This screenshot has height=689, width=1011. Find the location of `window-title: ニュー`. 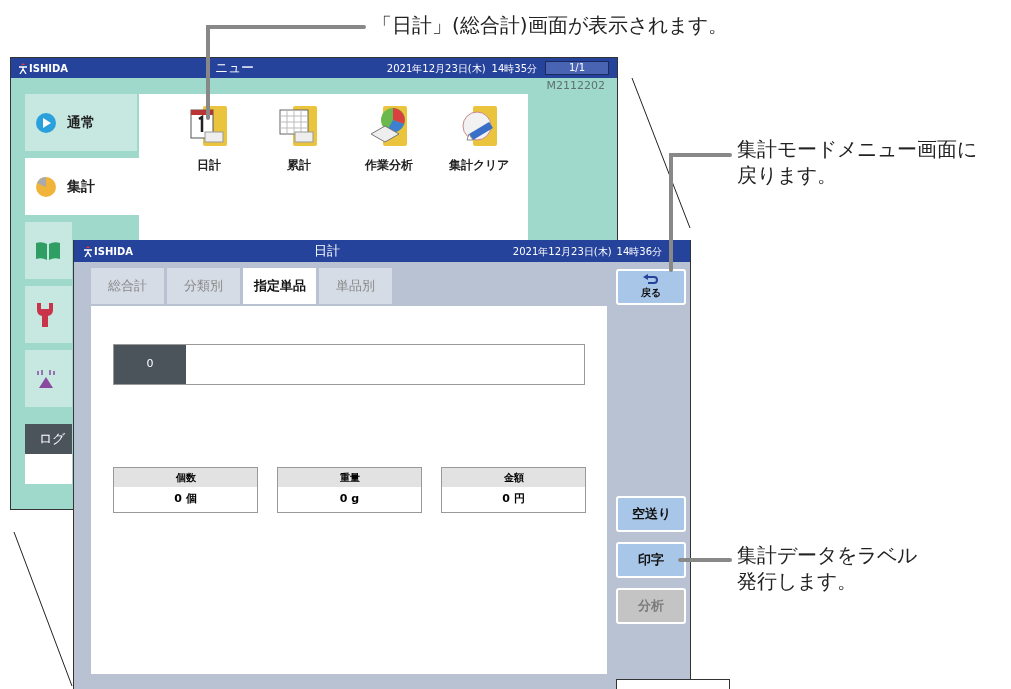

window-title: ニュー is located at coordinates (235, 68).